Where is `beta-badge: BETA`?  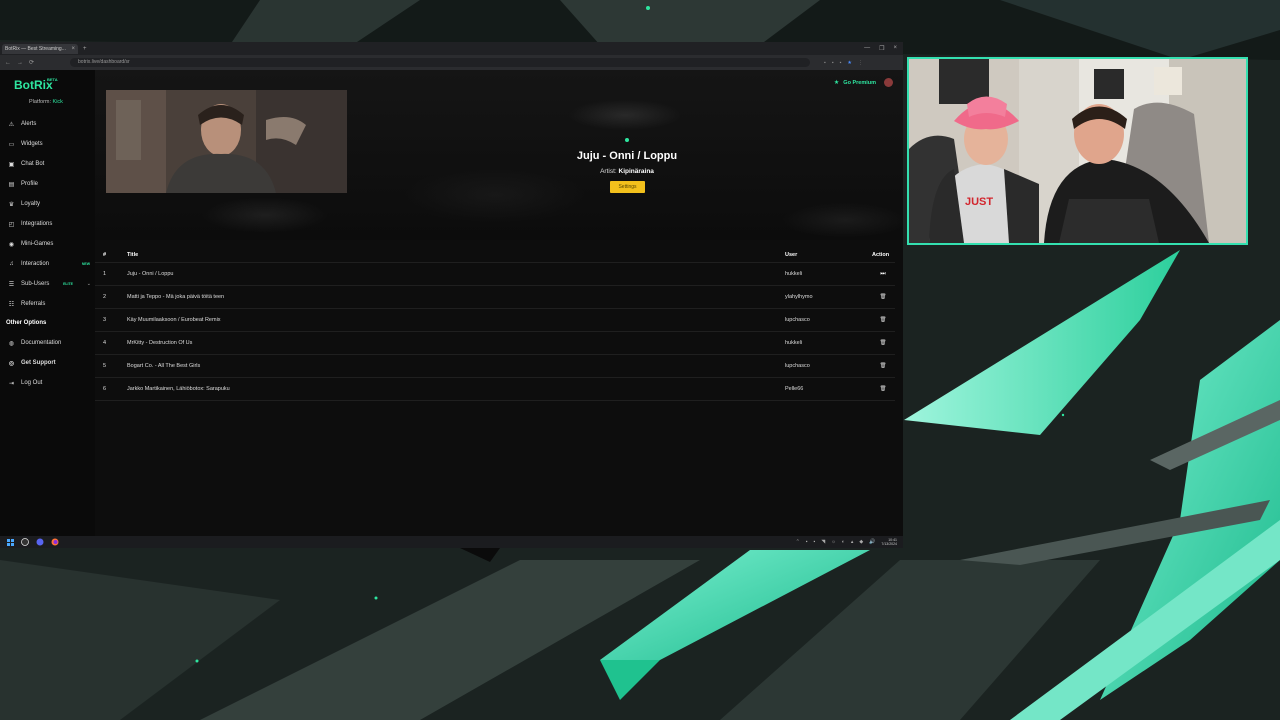
beta-badge: BETA is located at coordinates (52, 79).